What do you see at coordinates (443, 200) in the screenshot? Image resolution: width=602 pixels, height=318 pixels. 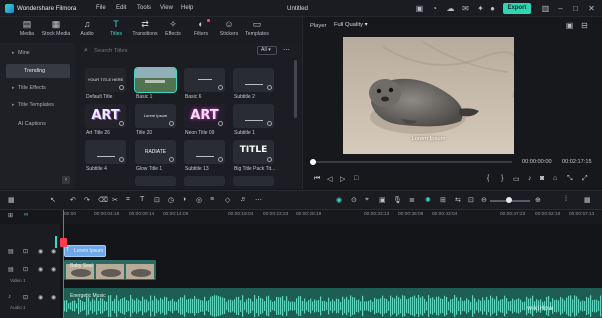 I see `mixer-icon: ⊞` at bounding box center [443, 200].